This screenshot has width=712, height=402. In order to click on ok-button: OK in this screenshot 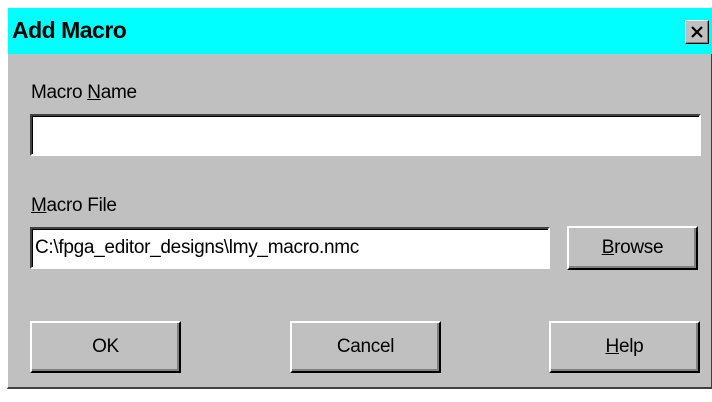, I will do `click(105, 347)`.